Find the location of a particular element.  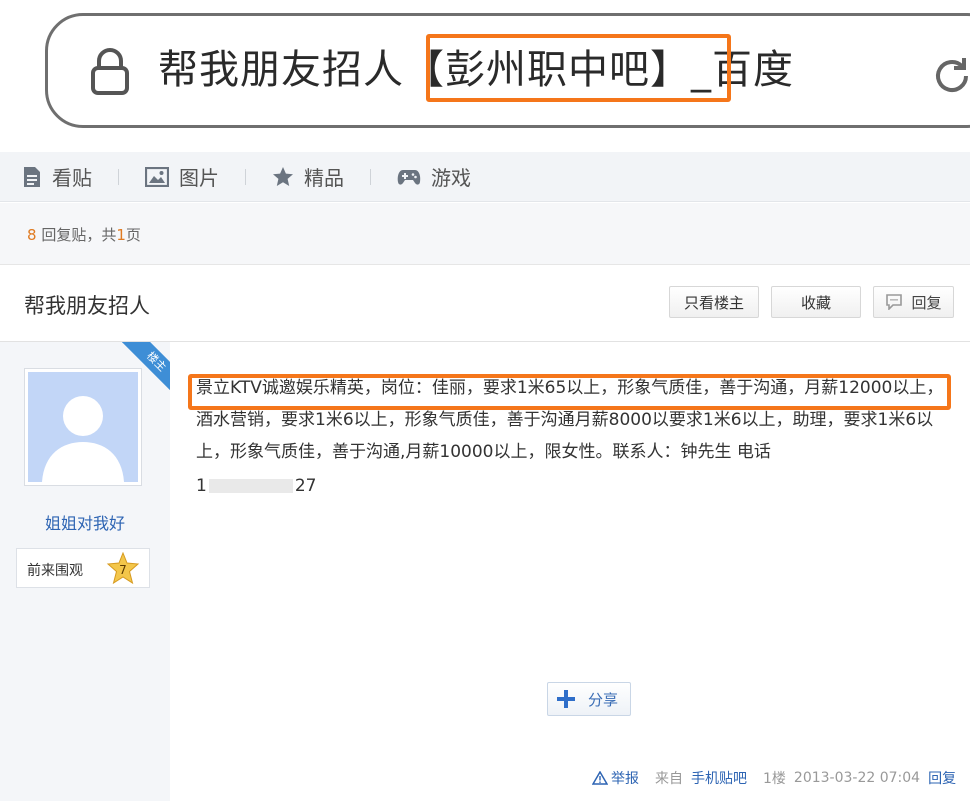

phone-end: 27 is located at coordinates (305, 486).